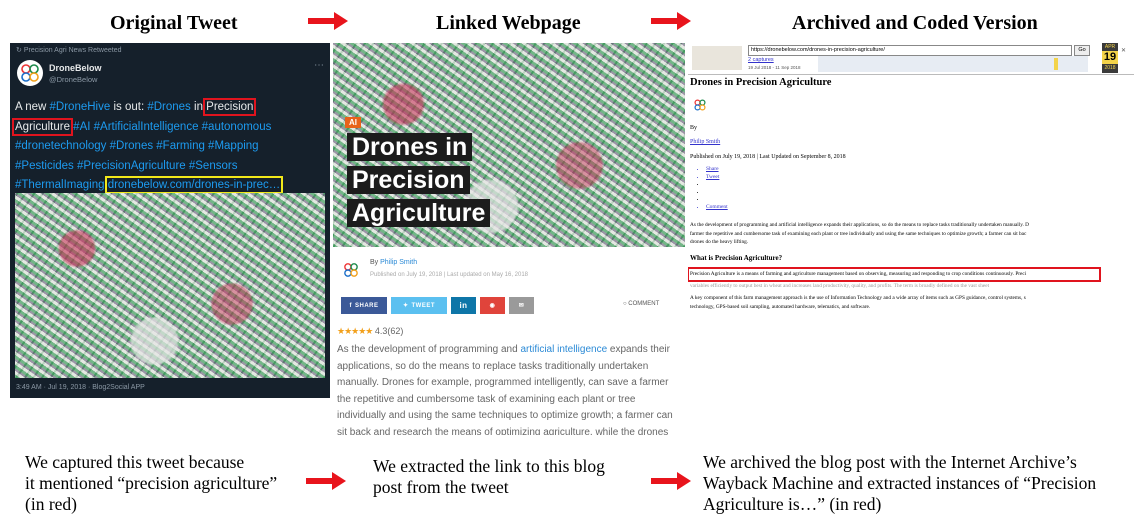  I want to click on avatar, so click(30, 73).